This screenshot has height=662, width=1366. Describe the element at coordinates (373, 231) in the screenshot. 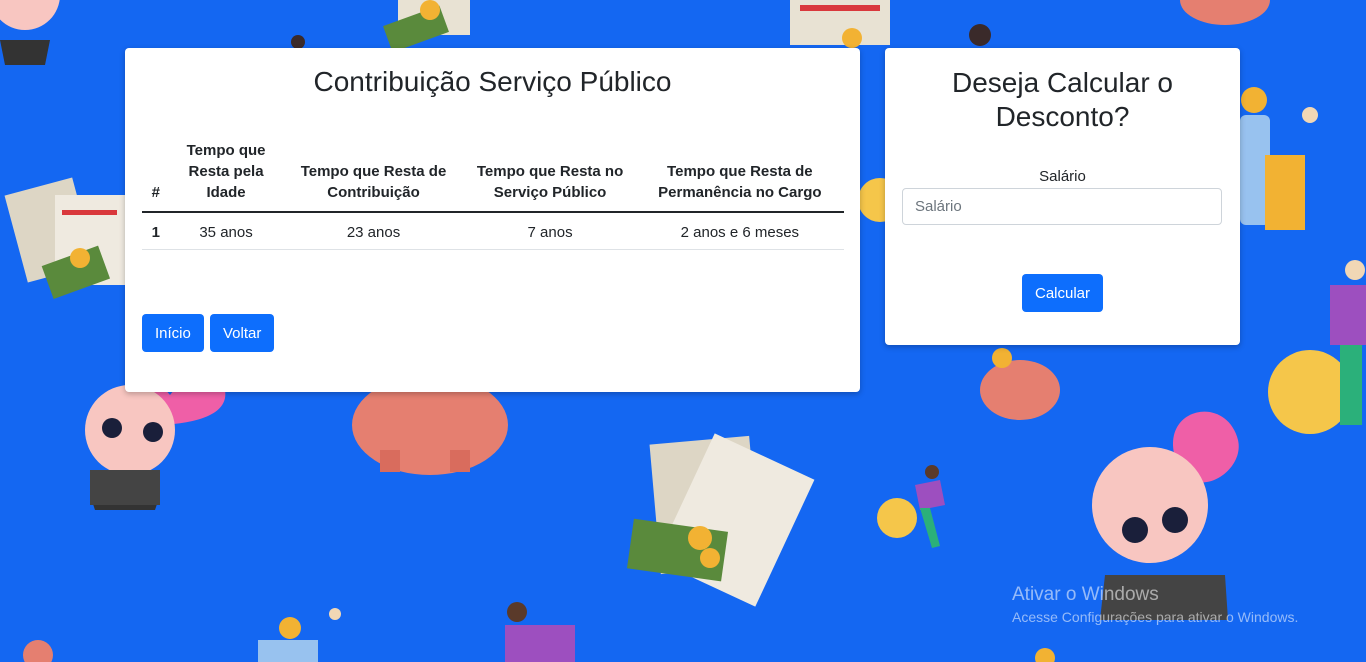

I see `table-cell-contribution: 23 anos` at that location.